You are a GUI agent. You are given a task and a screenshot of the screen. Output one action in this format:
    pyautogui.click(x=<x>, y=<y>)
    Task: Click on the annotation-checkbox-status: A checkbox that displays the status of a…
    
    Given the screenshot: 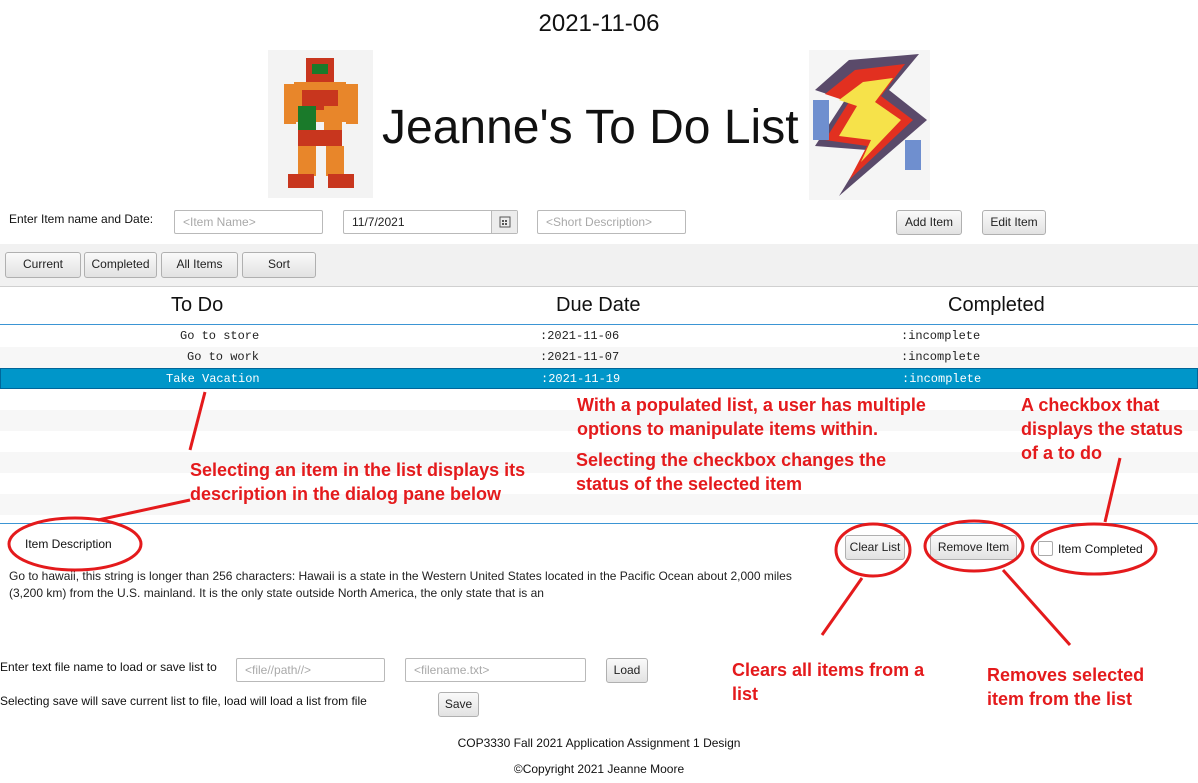 What is the action you would take?
    pyautogui.click(x=1102, y=429)
    